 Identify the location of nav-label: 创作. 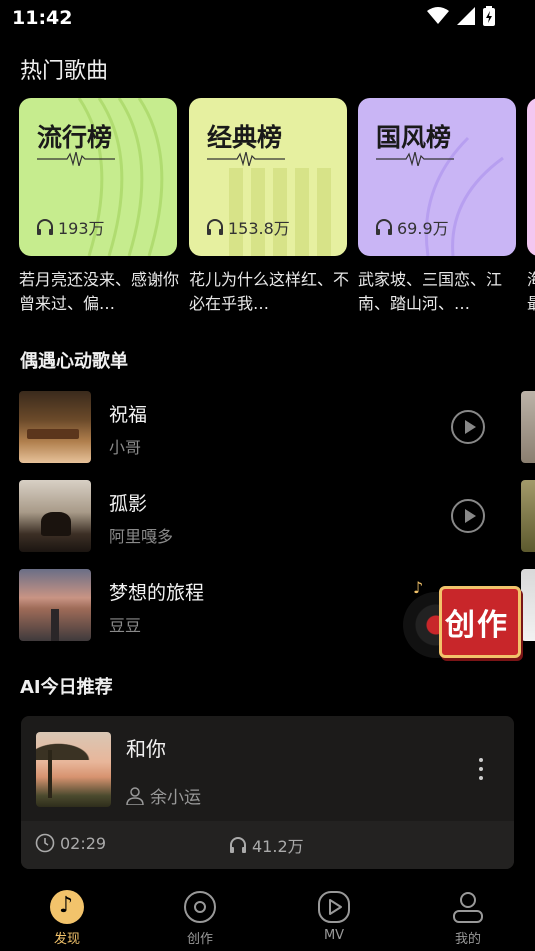
(199, 939).